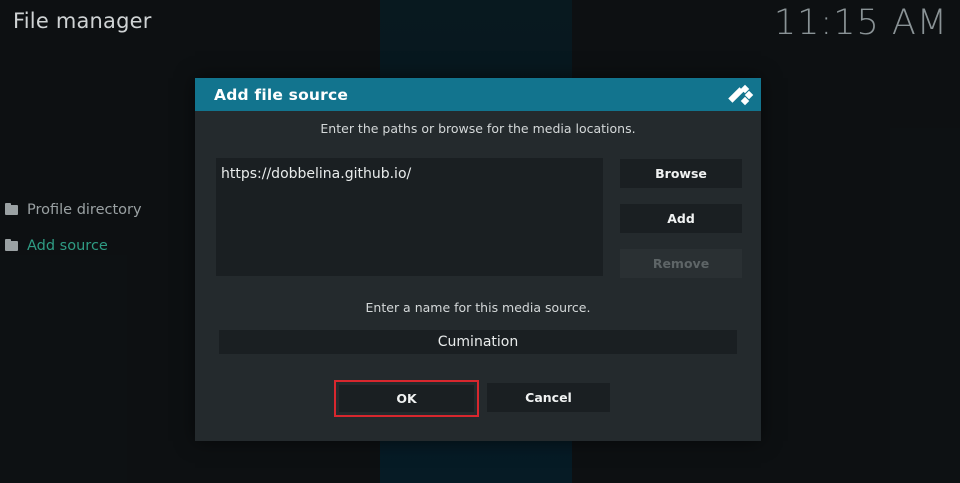 This screenshot has width=960, height=483. Describe the element at coordinates (681, 263) in the screenshot. I see `remove-button: Remove` at that location.